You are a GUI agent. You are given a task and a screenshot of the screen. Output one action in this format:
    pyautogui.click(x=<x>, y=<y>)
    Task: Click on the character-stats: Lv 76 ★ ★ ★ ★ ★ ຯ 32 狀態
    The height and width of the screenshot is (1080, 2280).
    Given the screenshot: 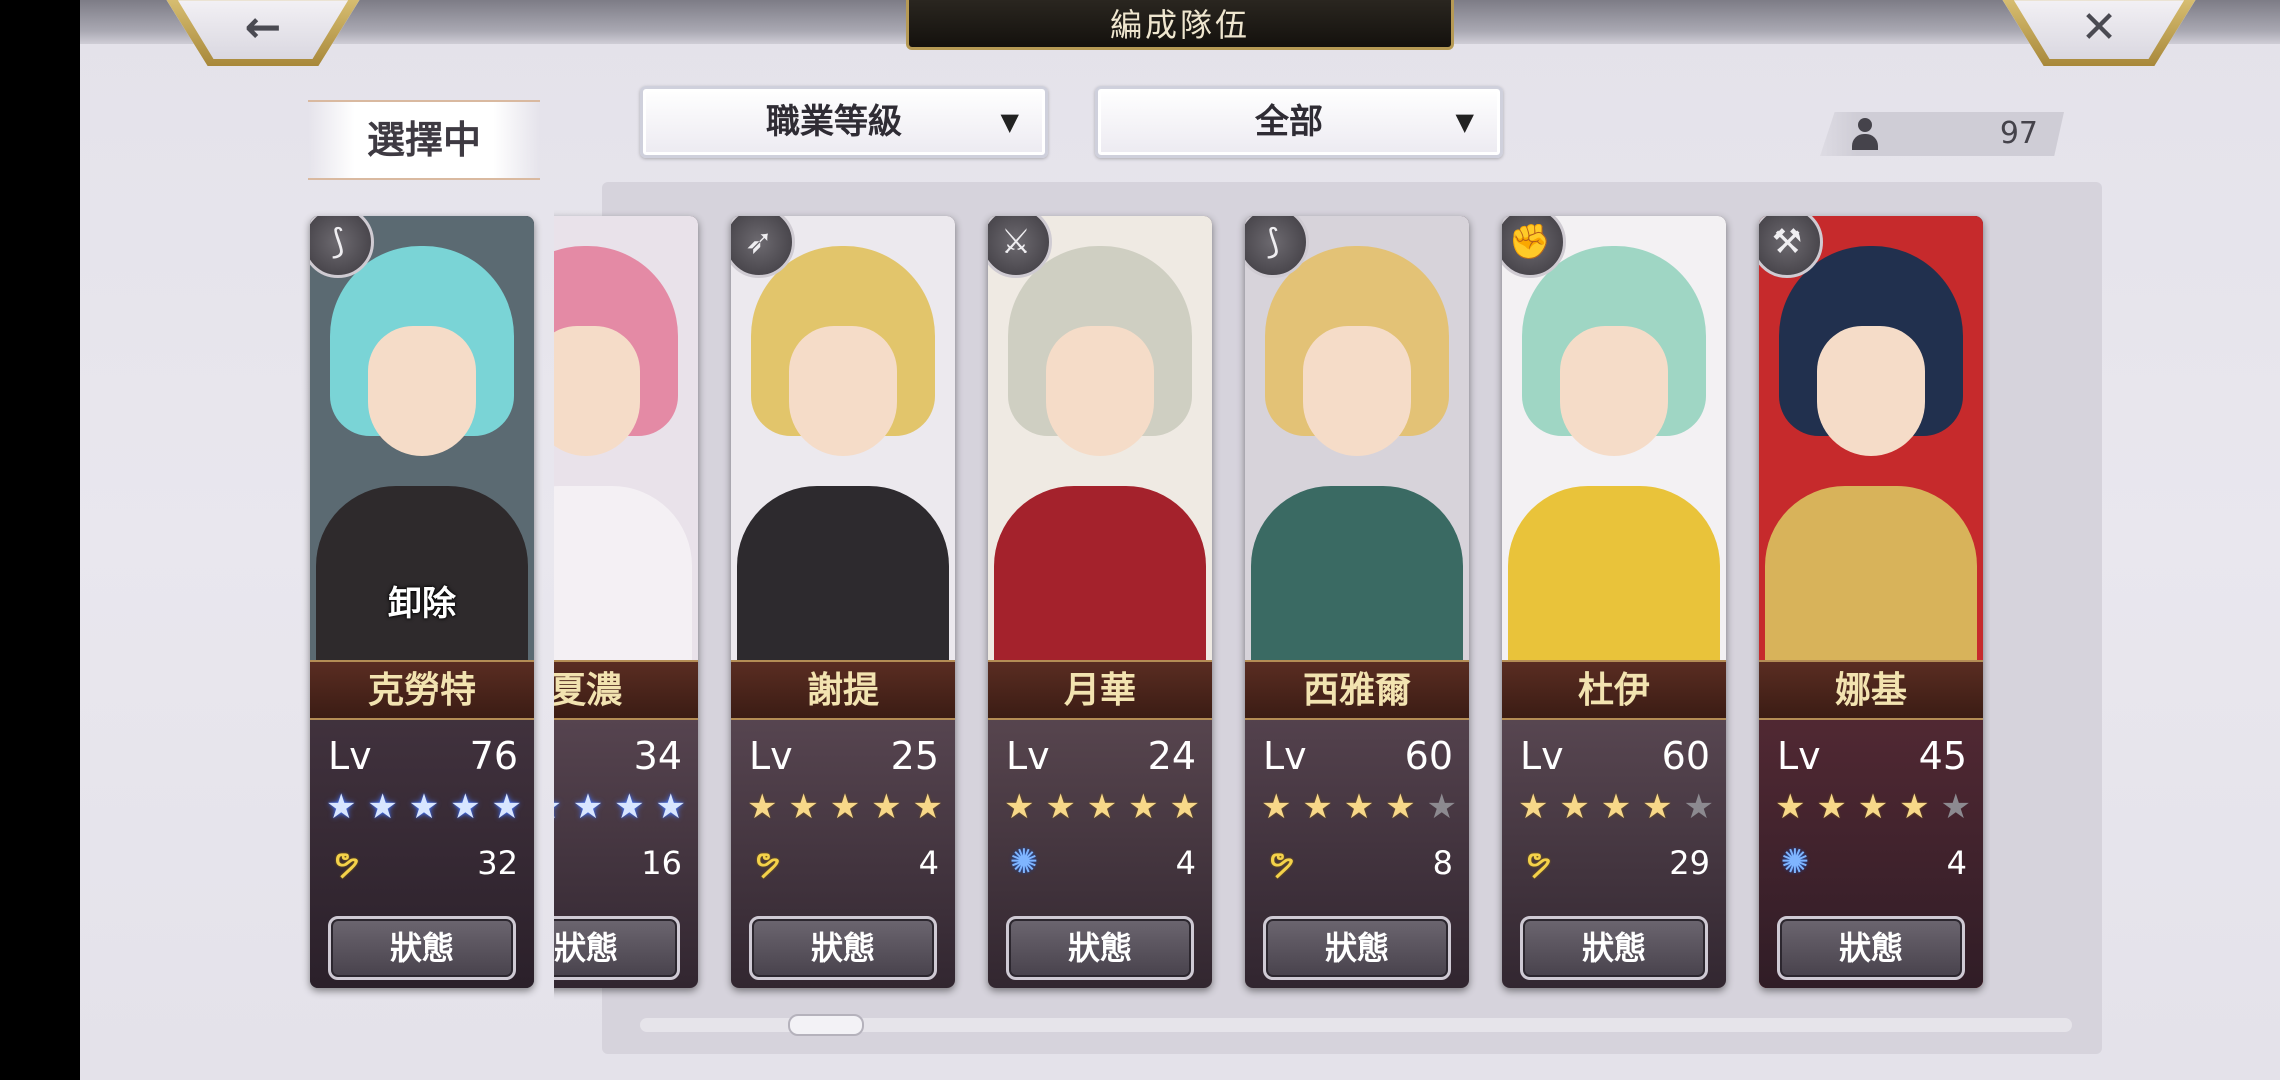 What is the action you would take?
    pyautogui.click(x=422, y=854)
    